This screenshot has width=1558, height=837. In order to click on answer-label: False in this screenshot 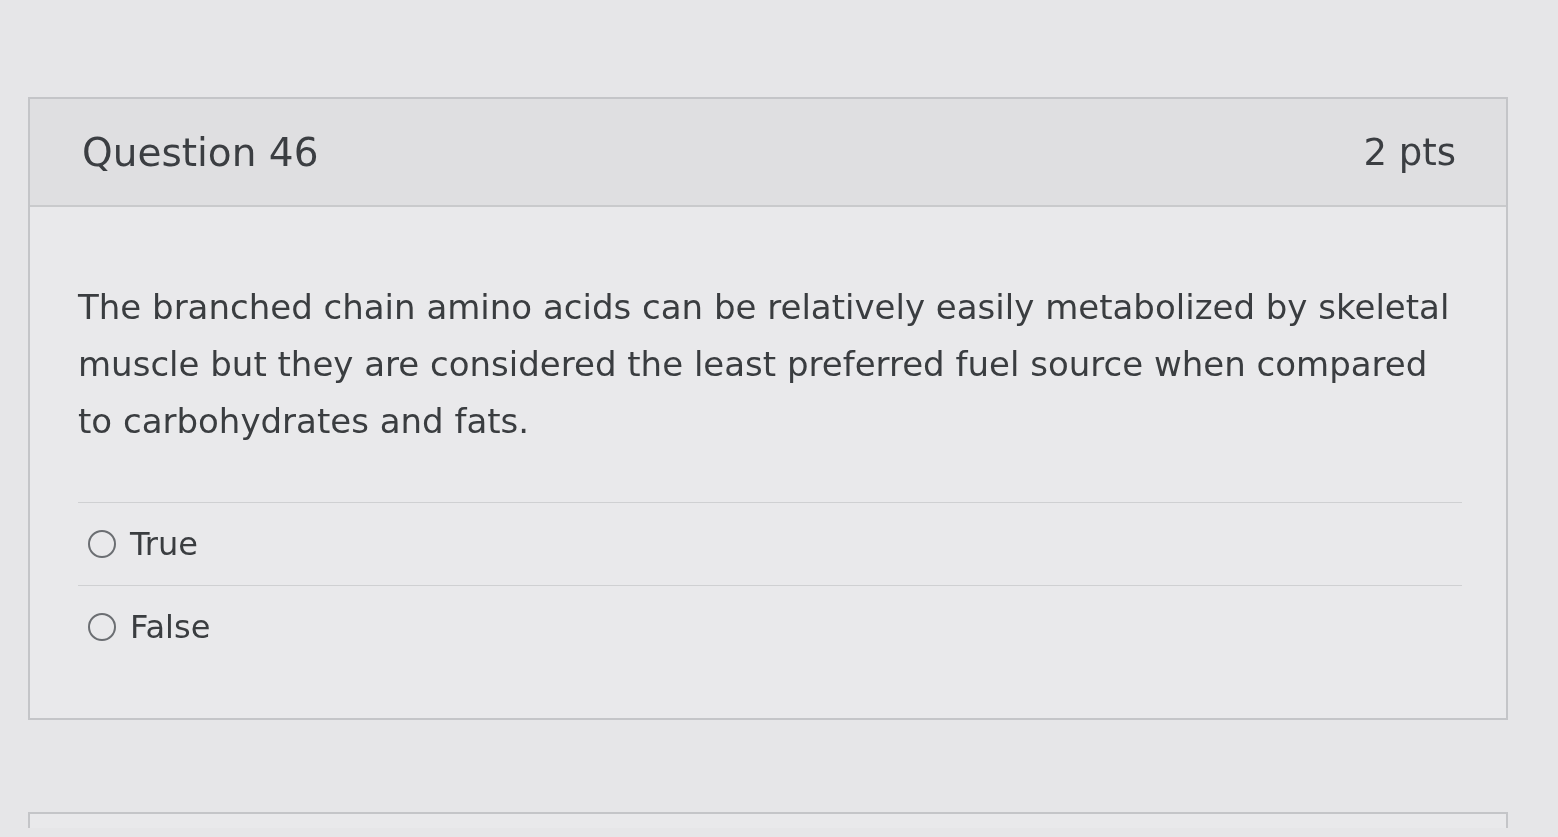, I will do `click(170, 627)`.